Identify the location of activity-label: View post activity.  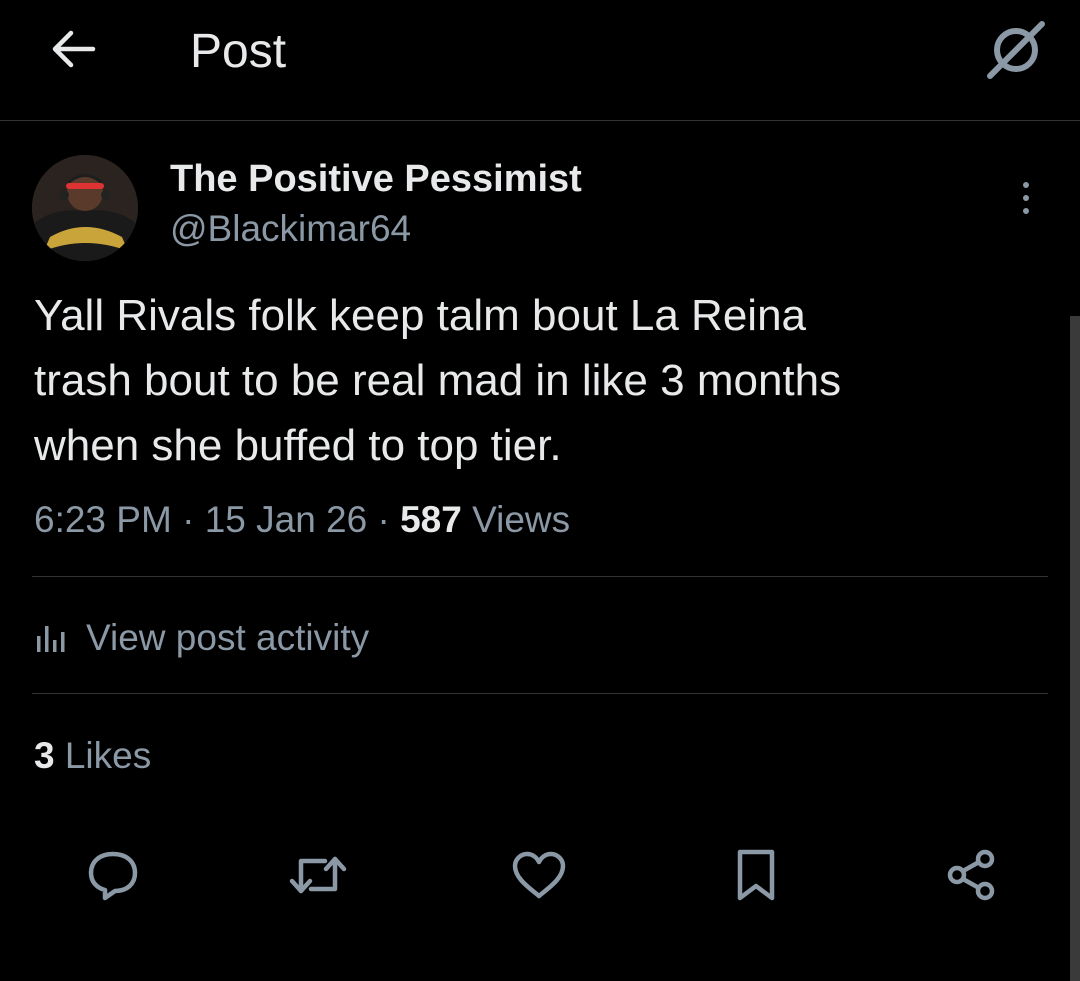
(228, 637).